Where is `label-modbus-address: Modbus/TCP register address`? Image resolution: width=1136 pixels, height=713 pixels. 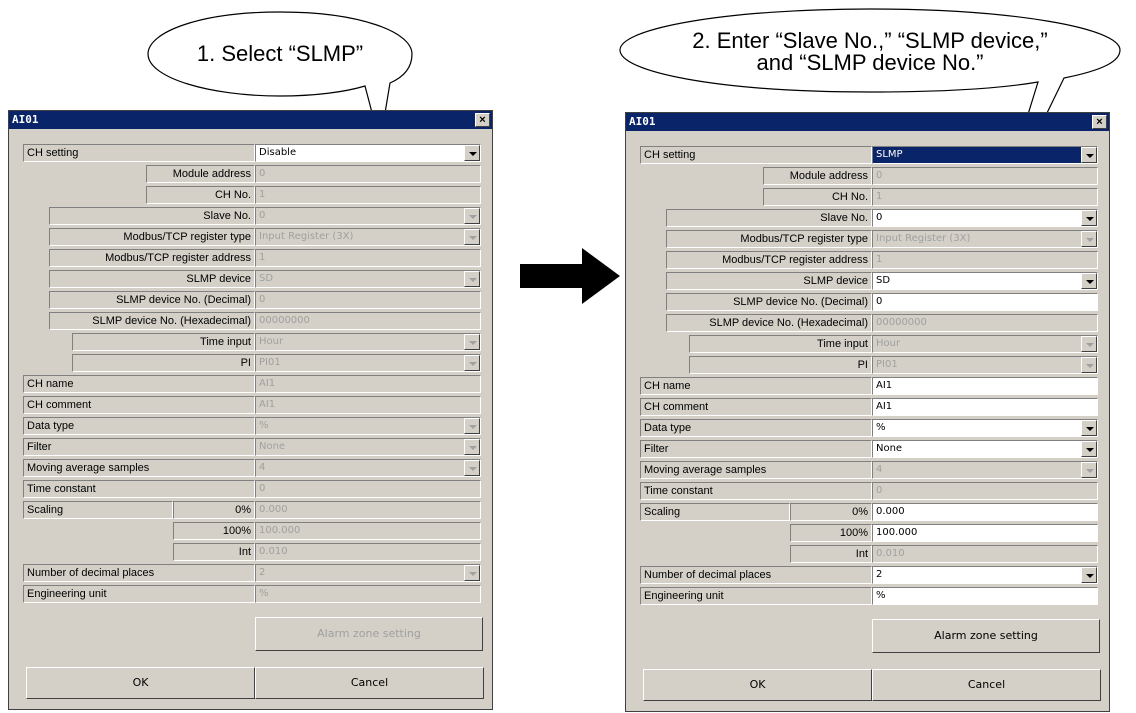
label-modbus-address: Modbus/TCP register address is located at coordinates (769, 260).